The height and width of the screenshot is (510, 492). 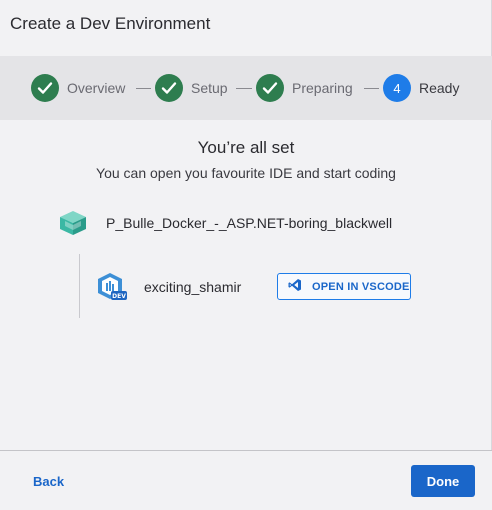 What do you see at coordinates (245, 28) in the screenshot?
I see `dialog-header: Create a Dev Environment` at bounding box center [245, 28].